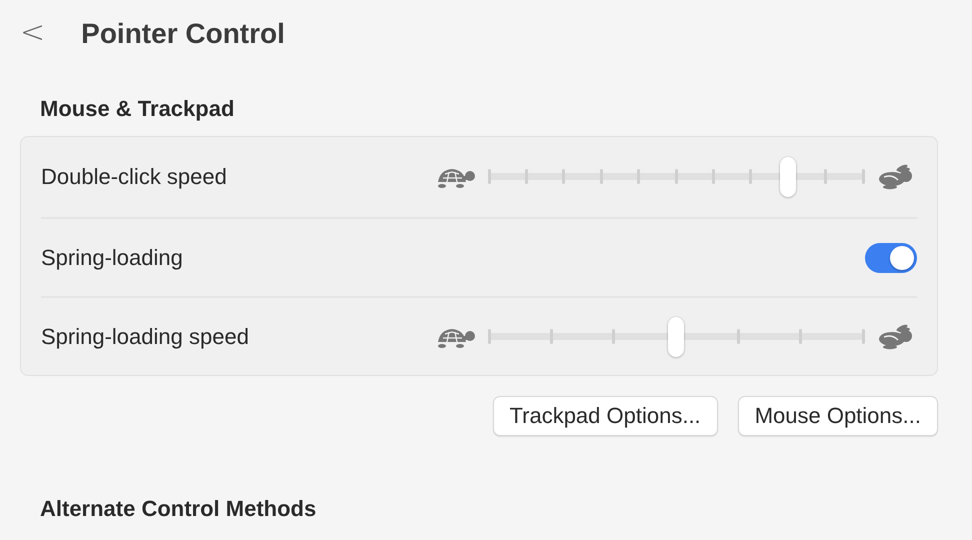  Describe the element at coordinates (33, 34) in the screenshot. I see `back-button: <` at that location.